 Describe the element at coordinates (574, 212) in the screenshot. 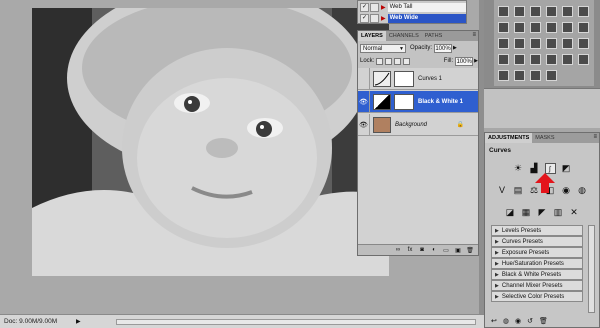

I see `selective-color-icon: ✕` at that location.